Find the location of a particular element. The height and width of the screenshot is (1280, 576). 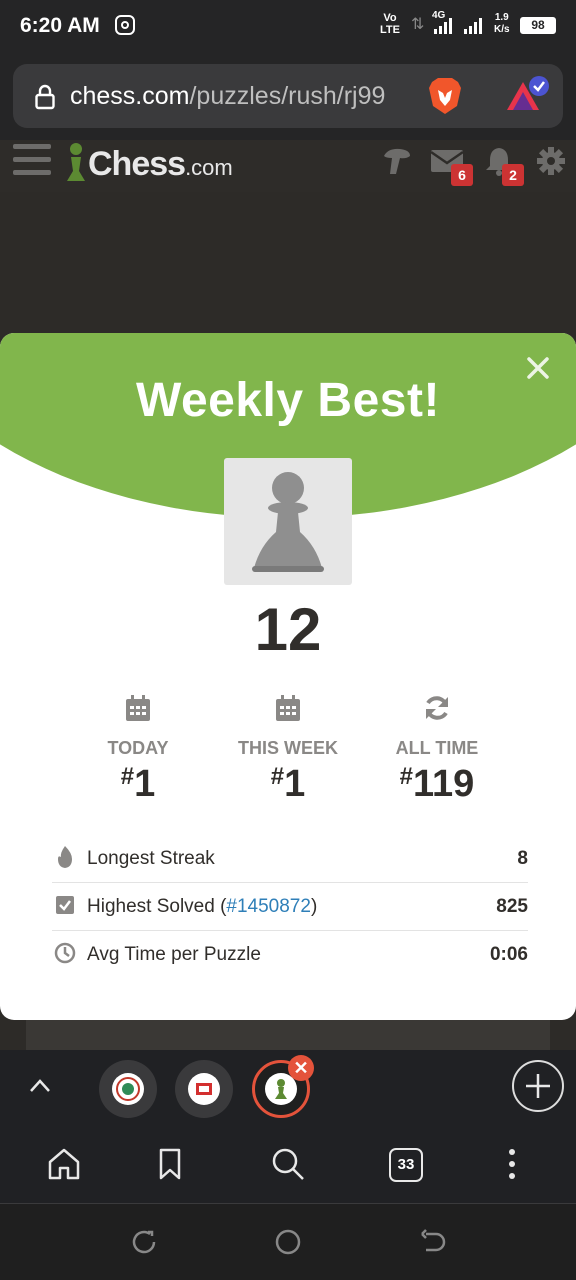

stat-label: ALL TIME is located at coordinates (437, 748).